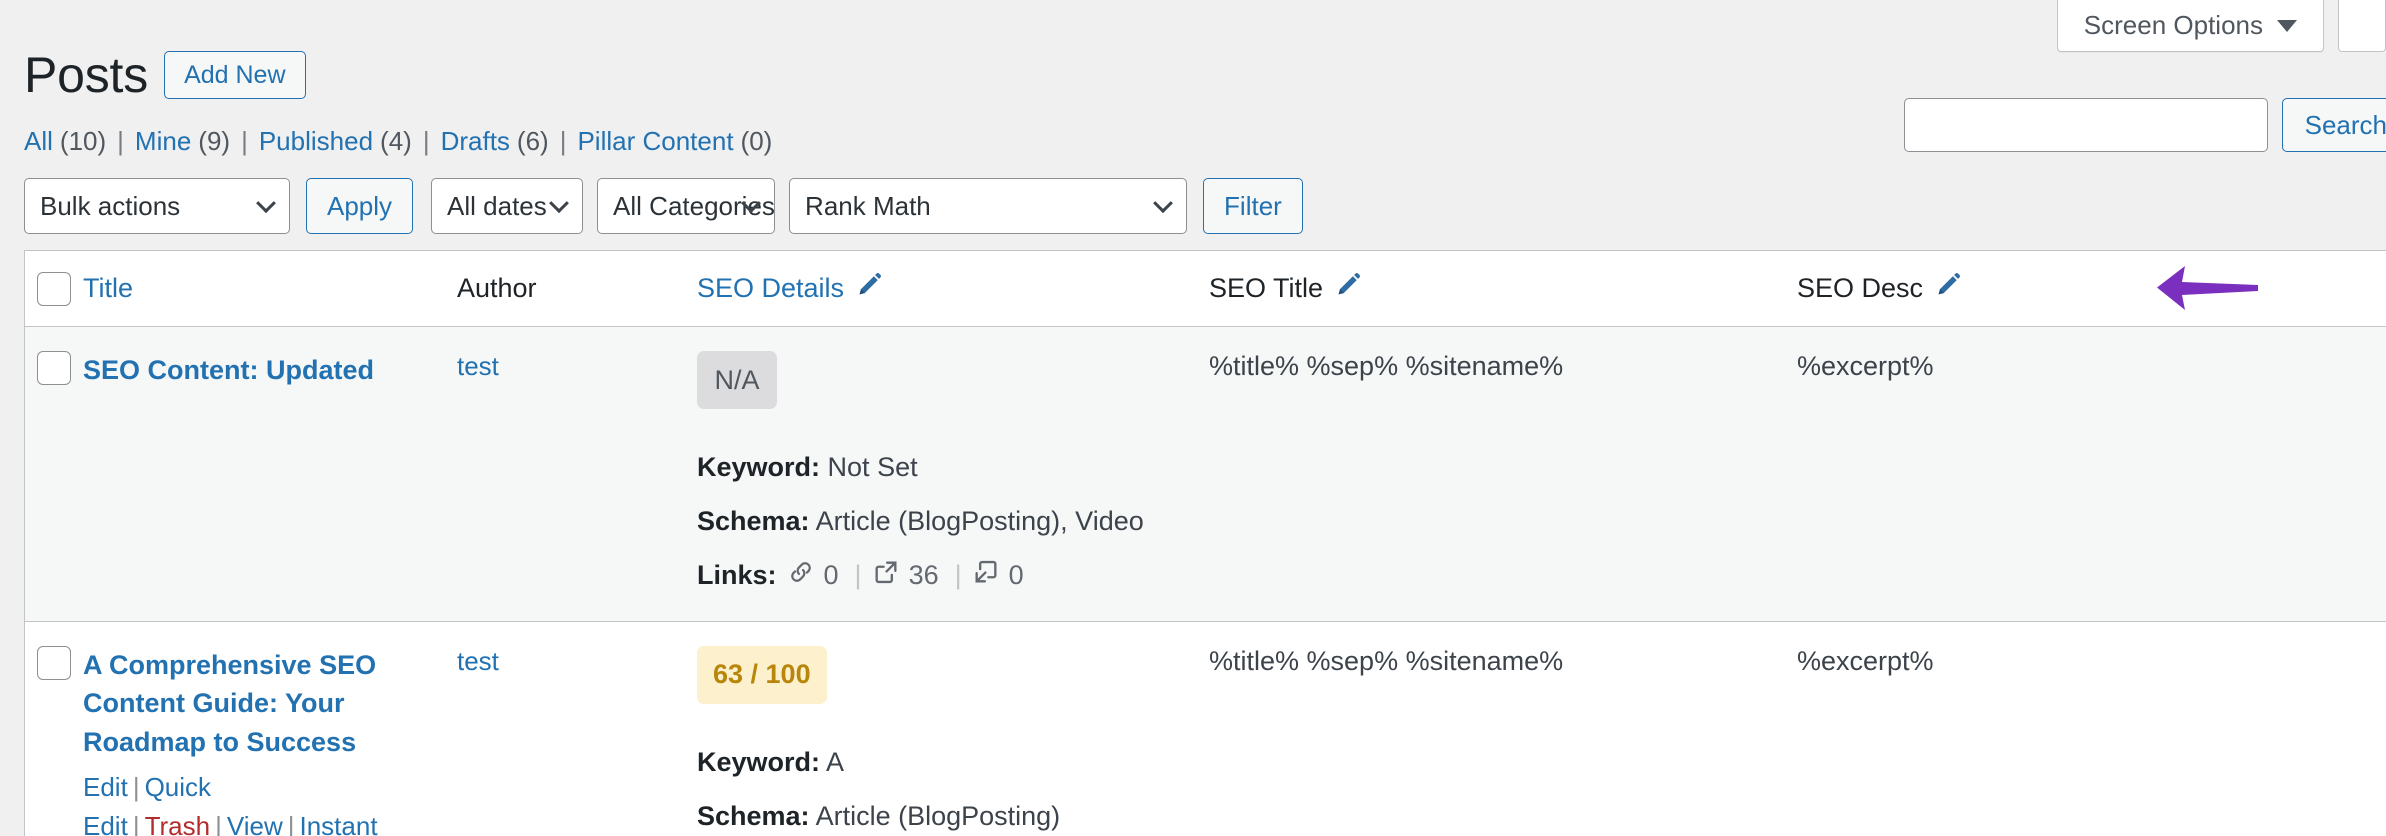 This screenshot has height=836, width=2386. I want to click on view-published-link: Published, so click(316, 141).